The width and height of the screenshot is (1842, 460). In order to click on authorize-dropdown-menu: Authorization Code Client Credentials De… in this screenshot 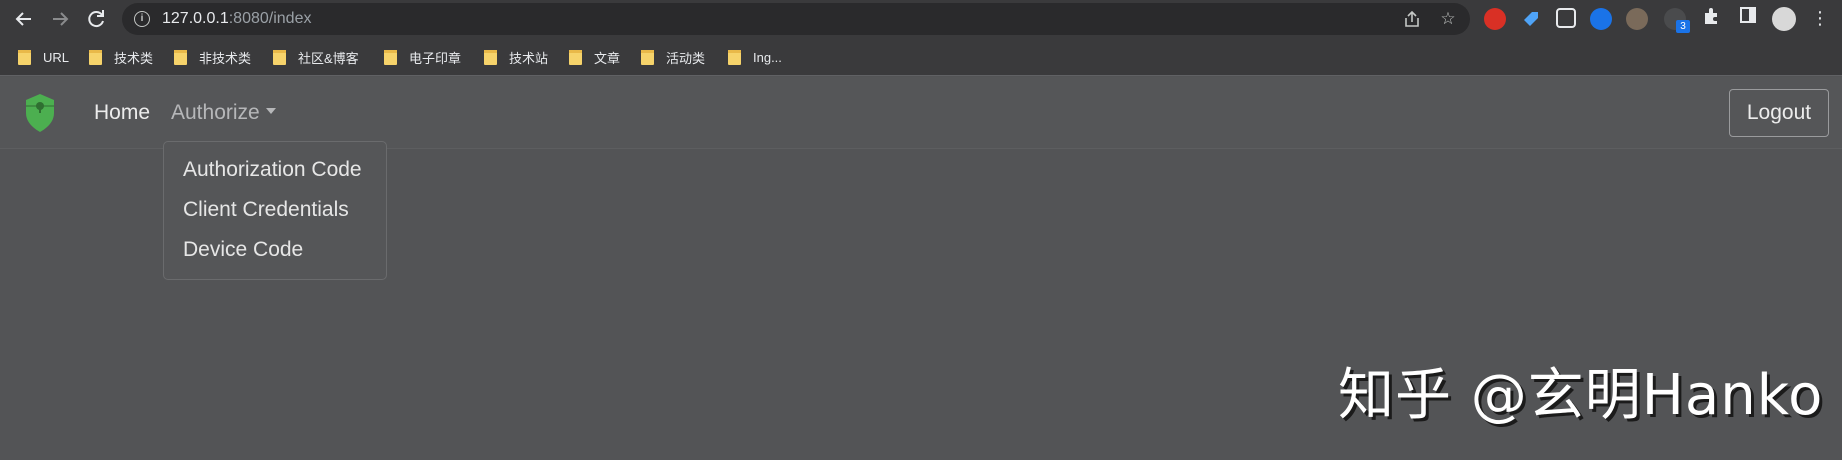, I will do `click(275, 210)`.